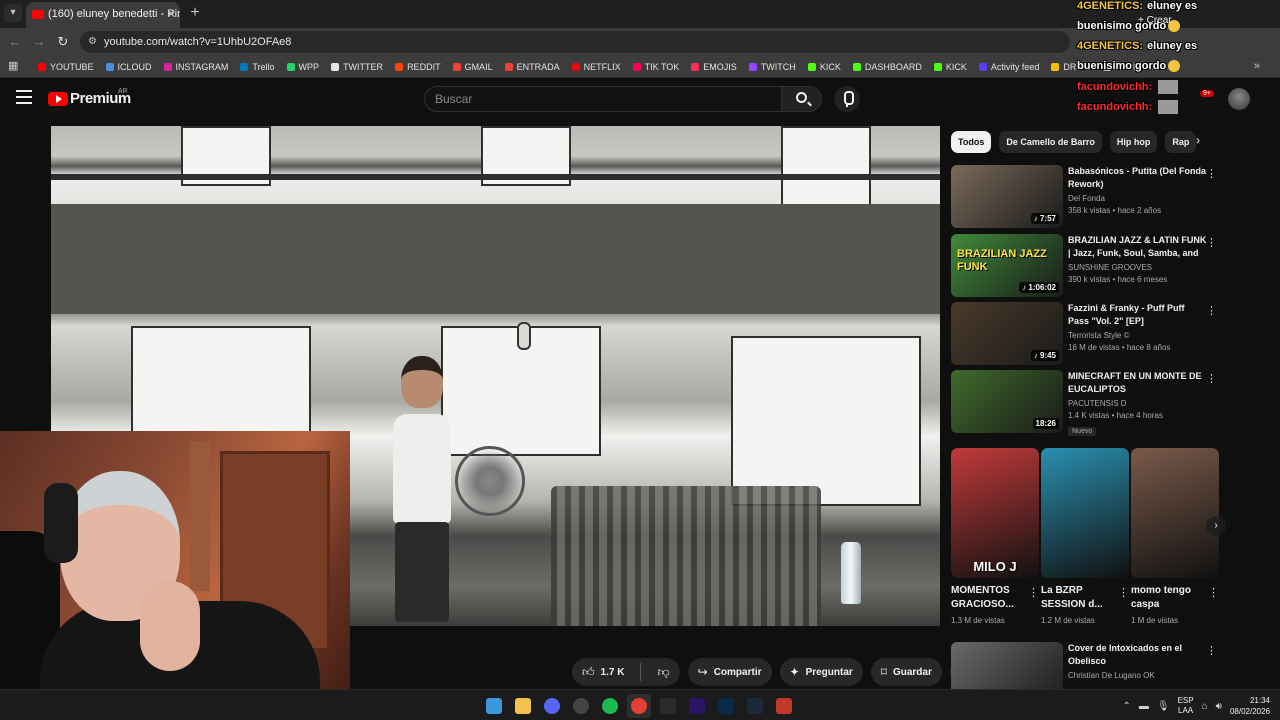 The width and height of the screenshot is (1280, 720). I want to click on photoshop-icon, so click(726, 706).